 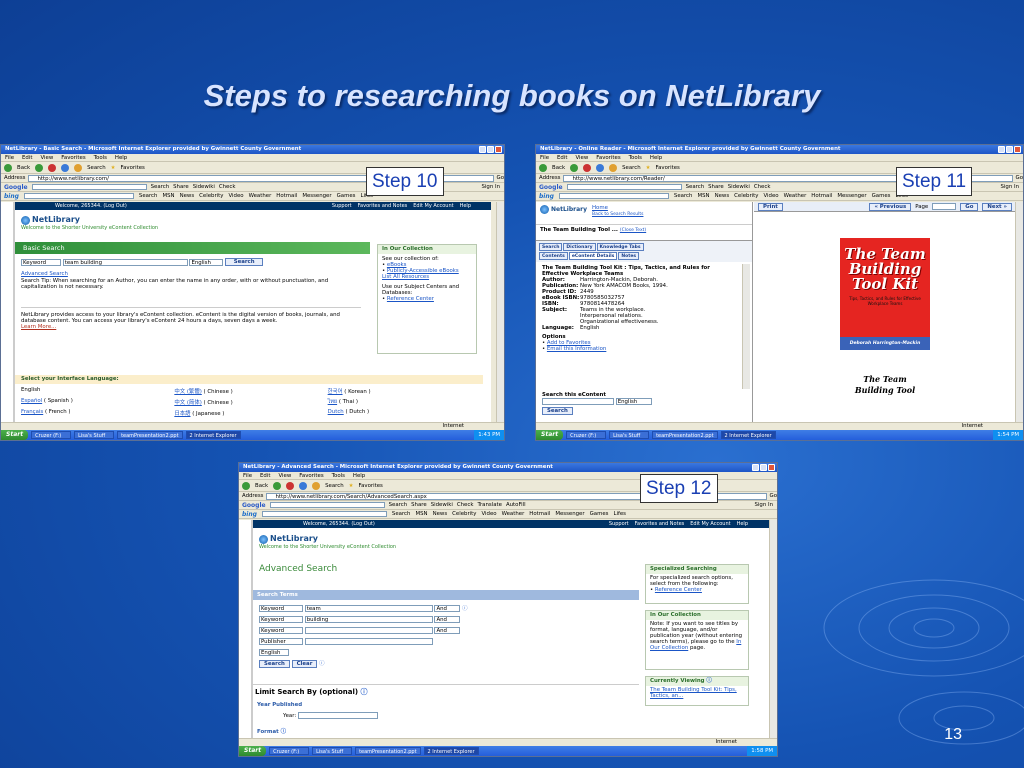 I want to click on start-button: Start, so click(x=15, y=435).